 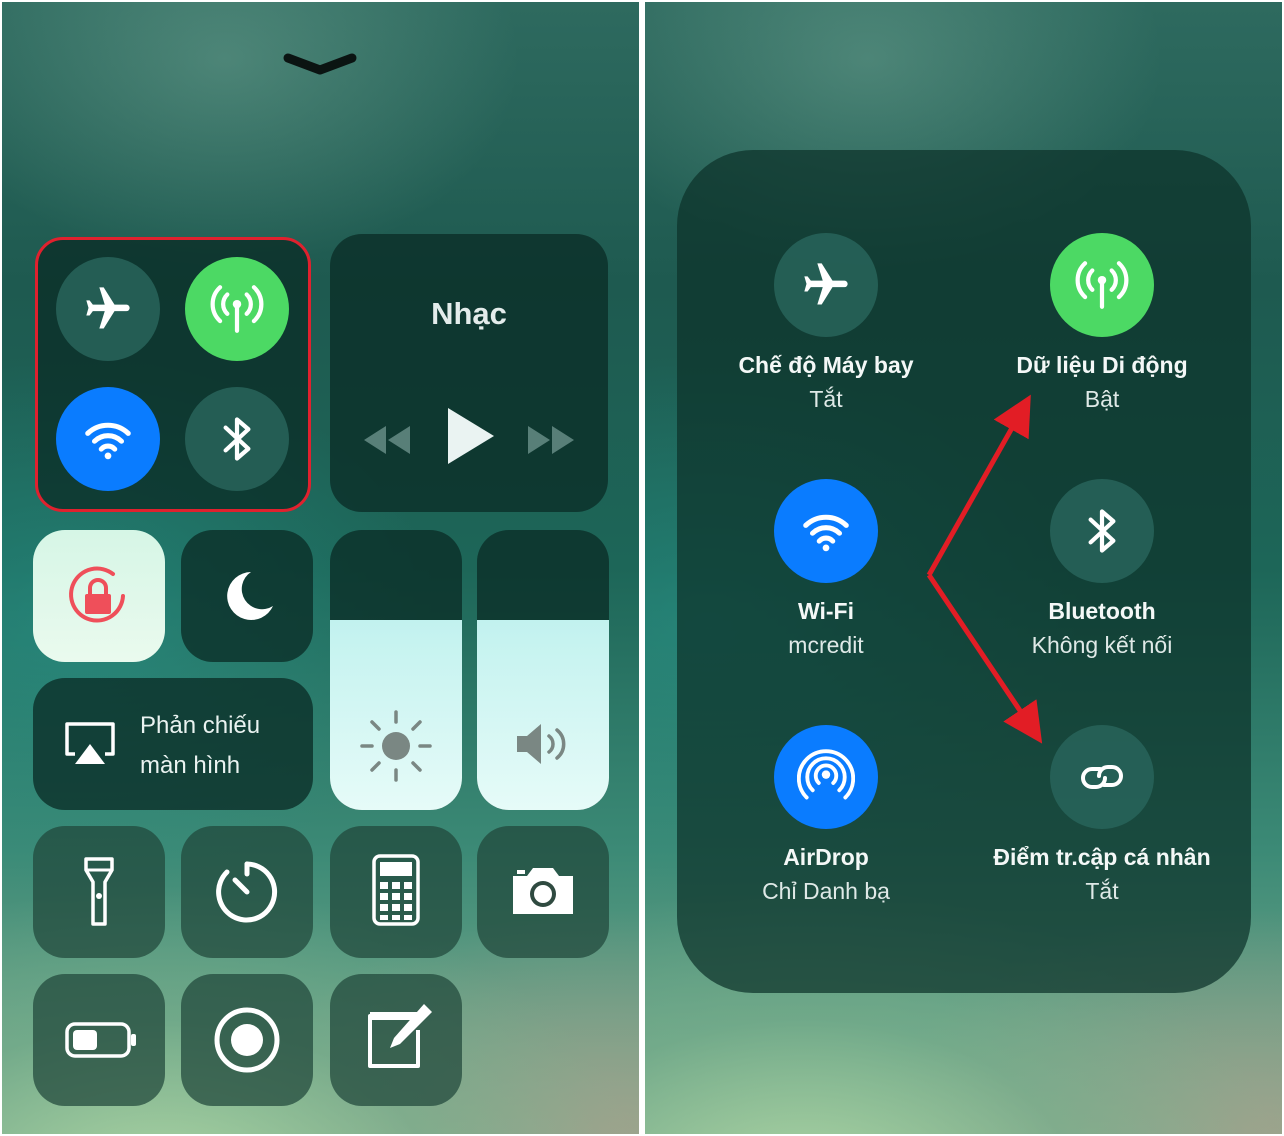 I want to click on do-not-disturb-toggle, so click(x=247, y=596).